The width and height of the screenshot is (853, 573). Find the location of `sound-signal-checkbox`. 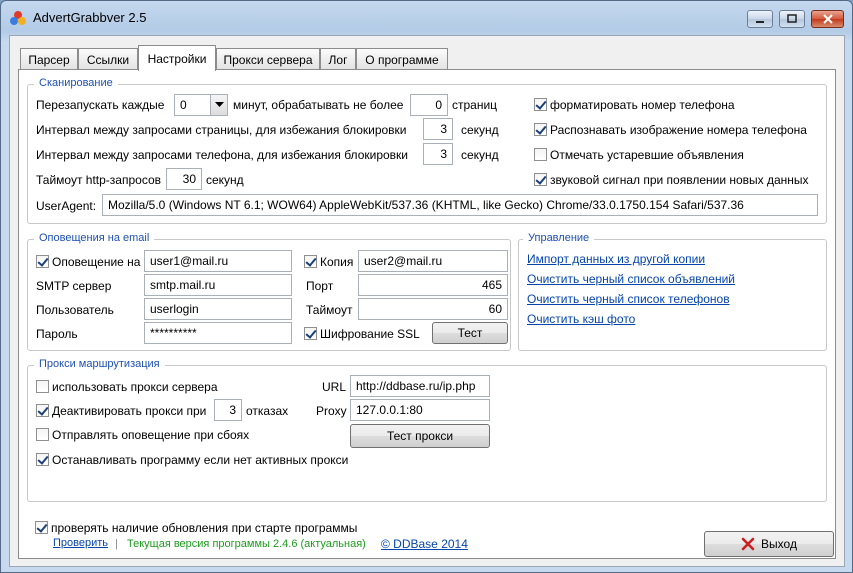

sound-signal-checkbox is located at coordinates (540, 179).